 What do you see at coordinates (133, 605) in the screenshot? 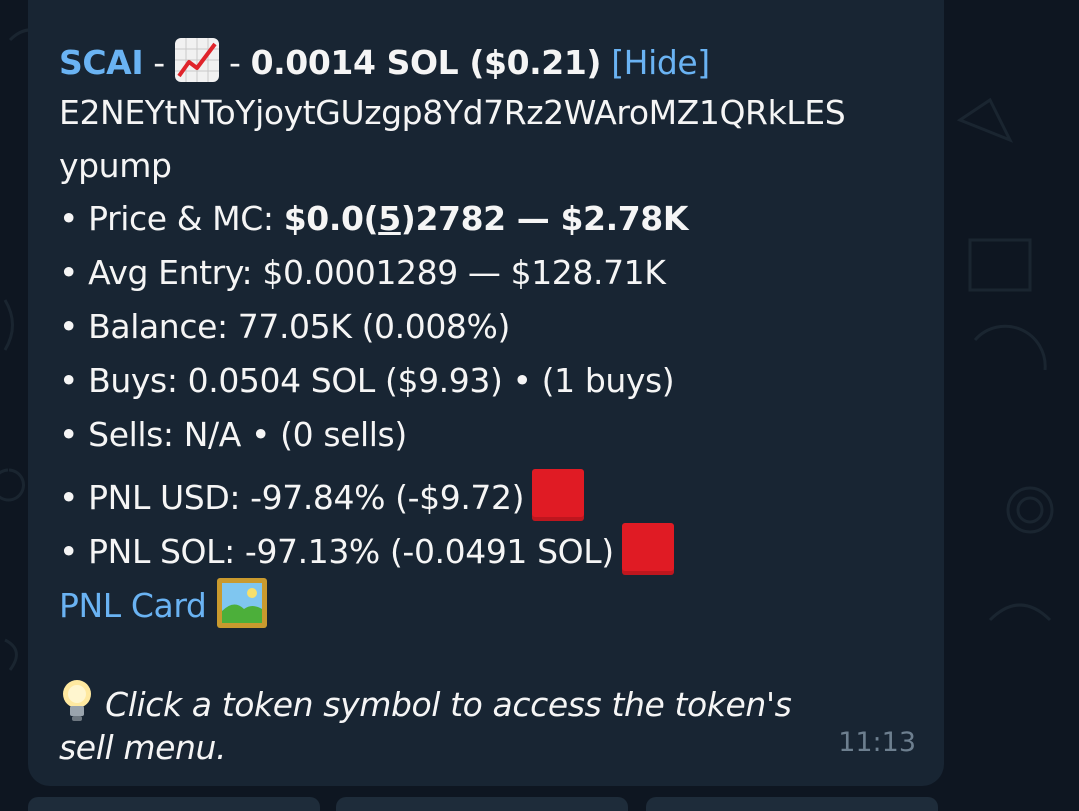
I see `pnl-card-link: PNL Card` at bounding box center [133, 605].